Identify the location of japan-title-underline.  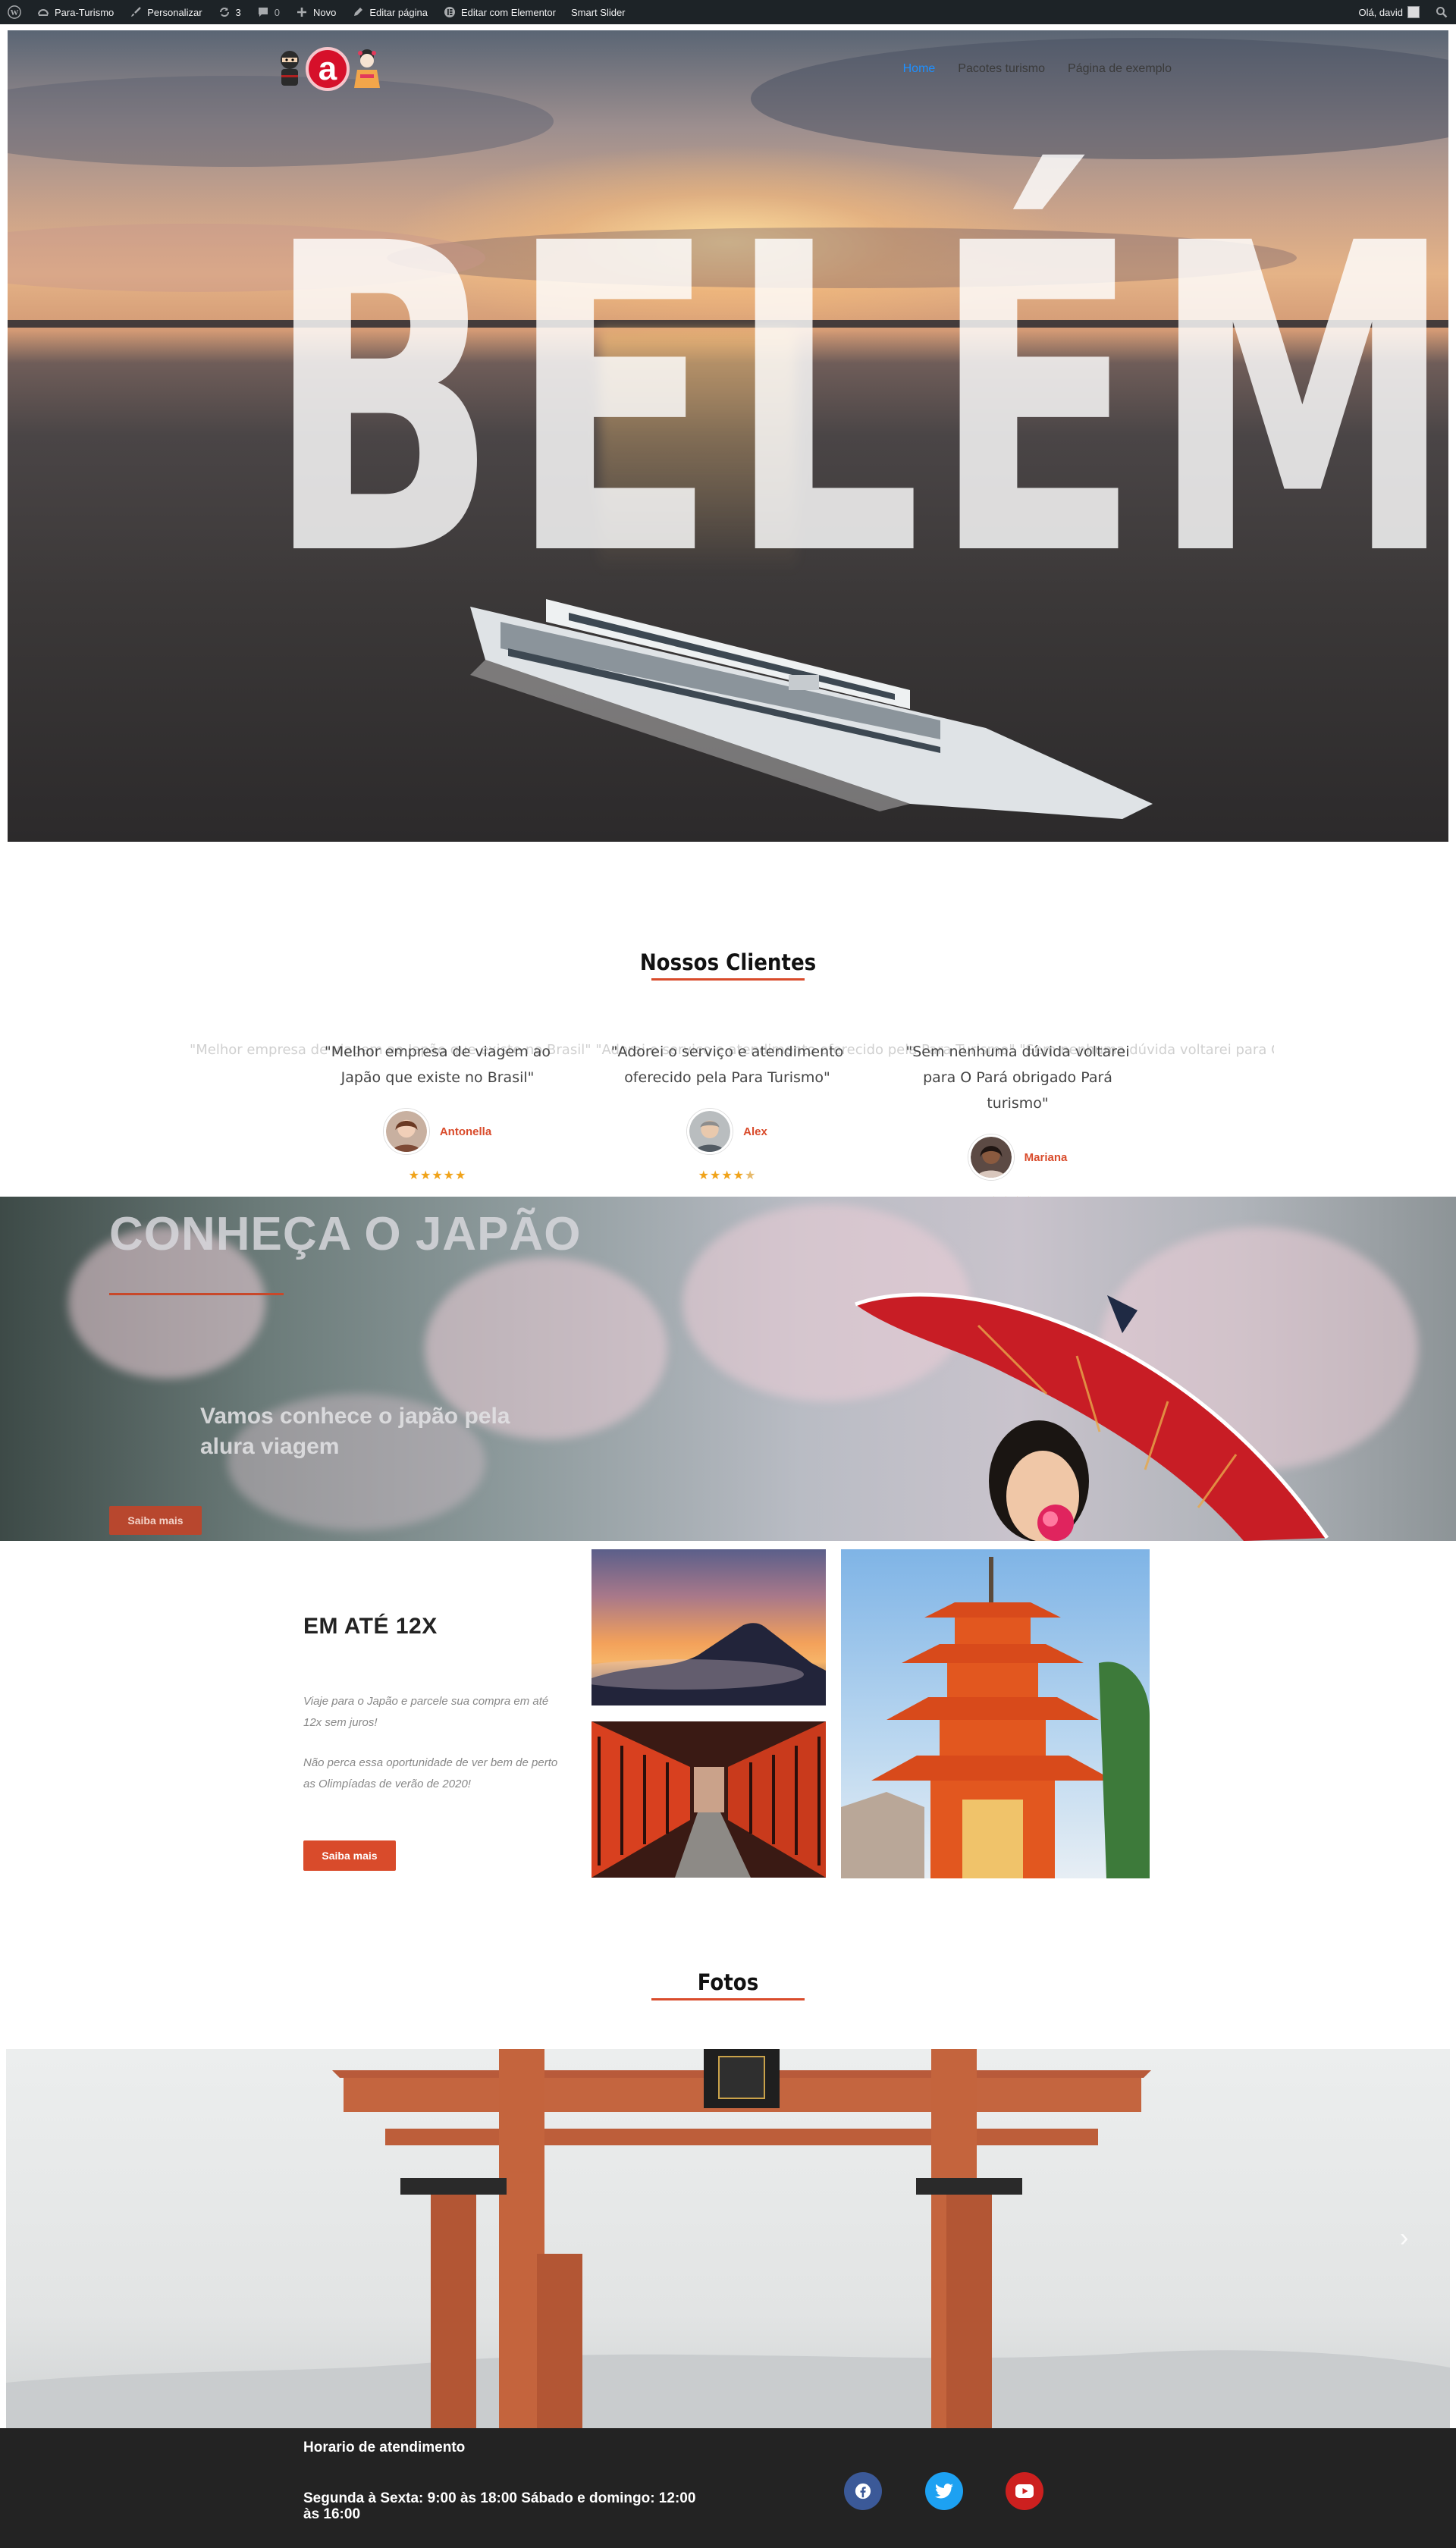
(196, 1294).